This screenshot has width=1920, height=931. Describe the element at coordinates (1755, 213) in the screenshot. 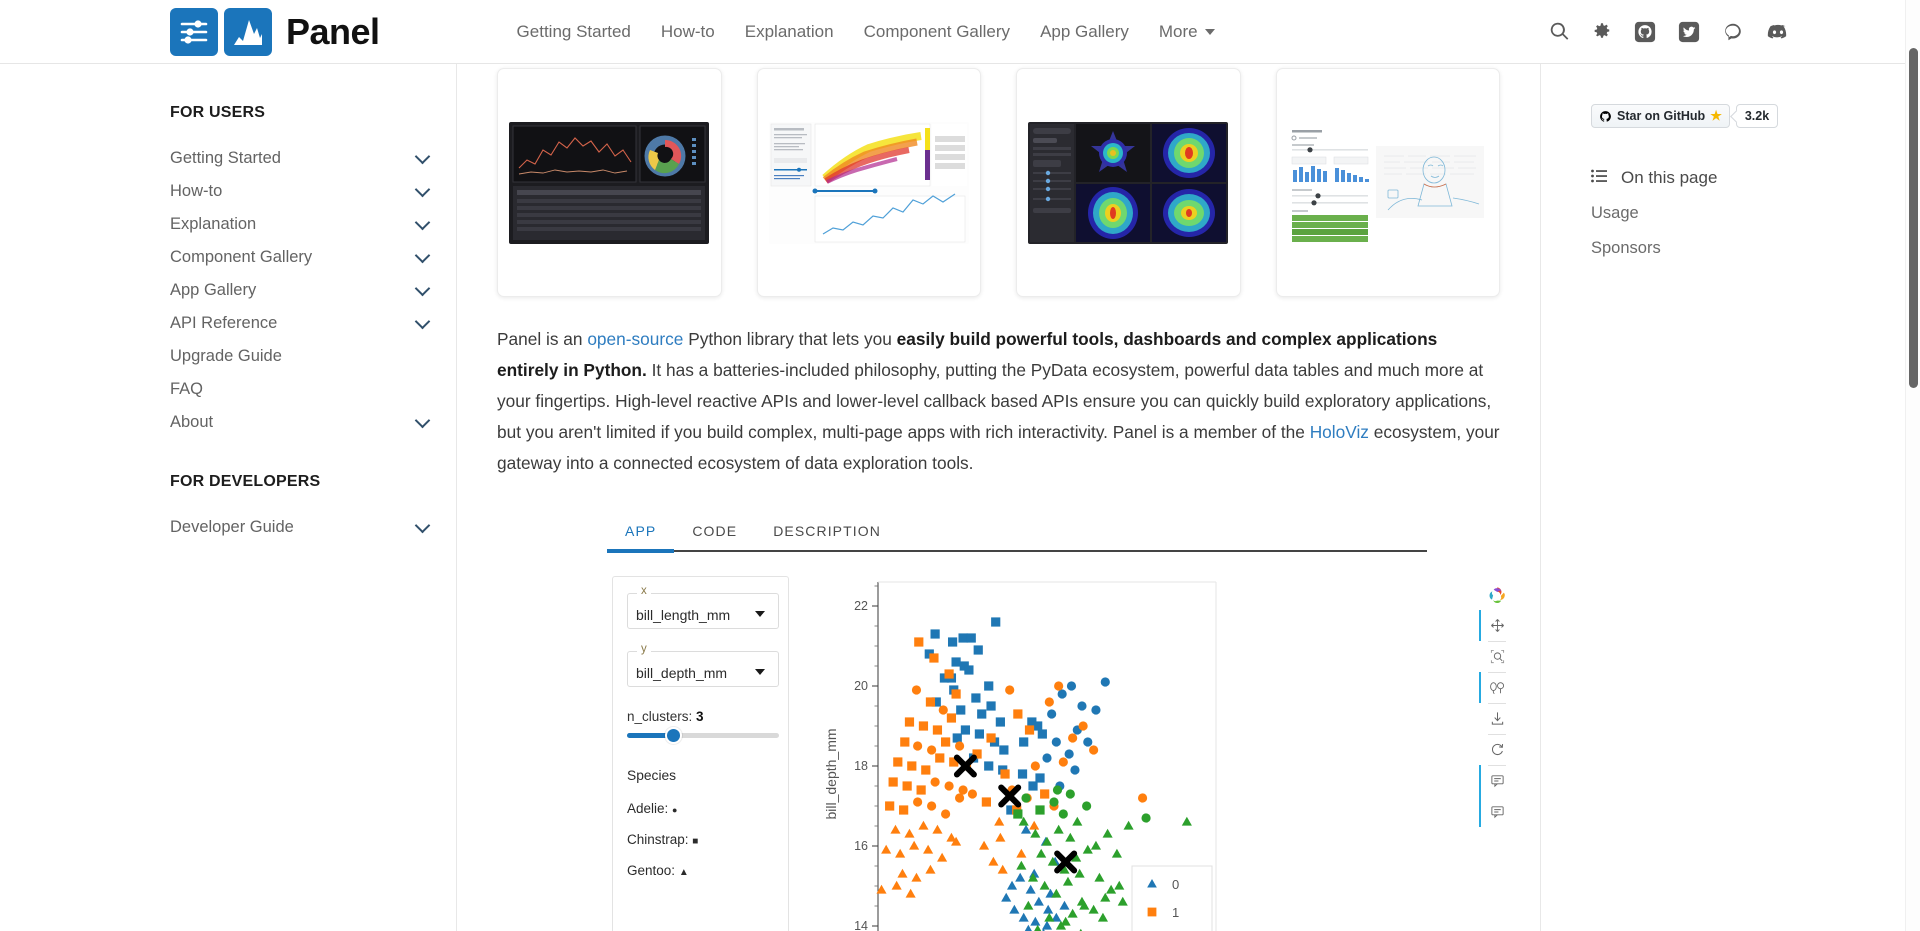

I see `toc-link-usage: Usage` at that location.